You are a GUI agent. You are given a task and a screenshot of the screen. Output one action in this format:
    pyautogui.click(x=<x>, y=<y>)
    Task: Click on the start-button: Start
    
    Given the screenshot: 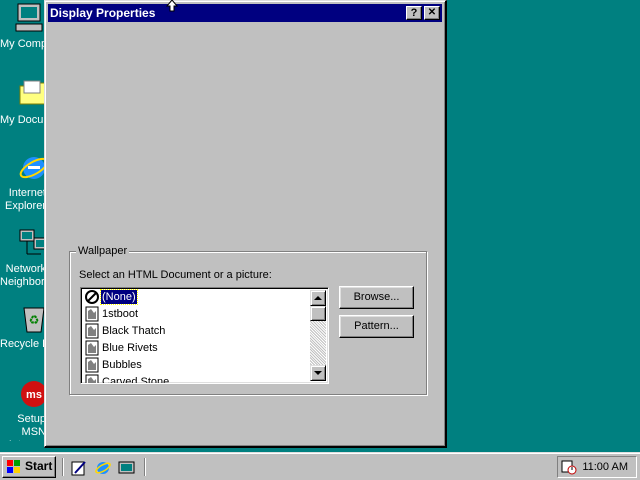 What is the action you would take?
    pyautogui.click(x=29, y=467)
    